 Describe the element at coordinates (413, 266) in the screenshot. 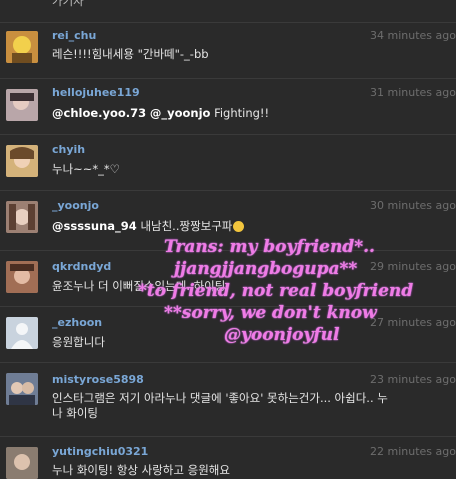

I see `timestamp: 29 minutes ago` at that location.